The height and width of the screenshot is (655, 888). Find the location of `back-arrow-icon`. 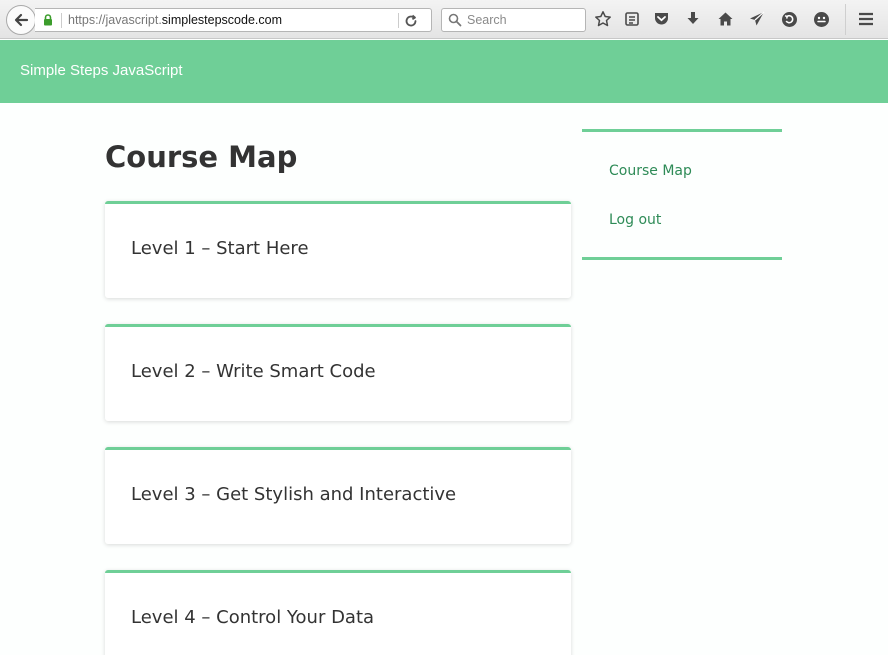

back-arrow-icon is located at coordinates (21, 20).